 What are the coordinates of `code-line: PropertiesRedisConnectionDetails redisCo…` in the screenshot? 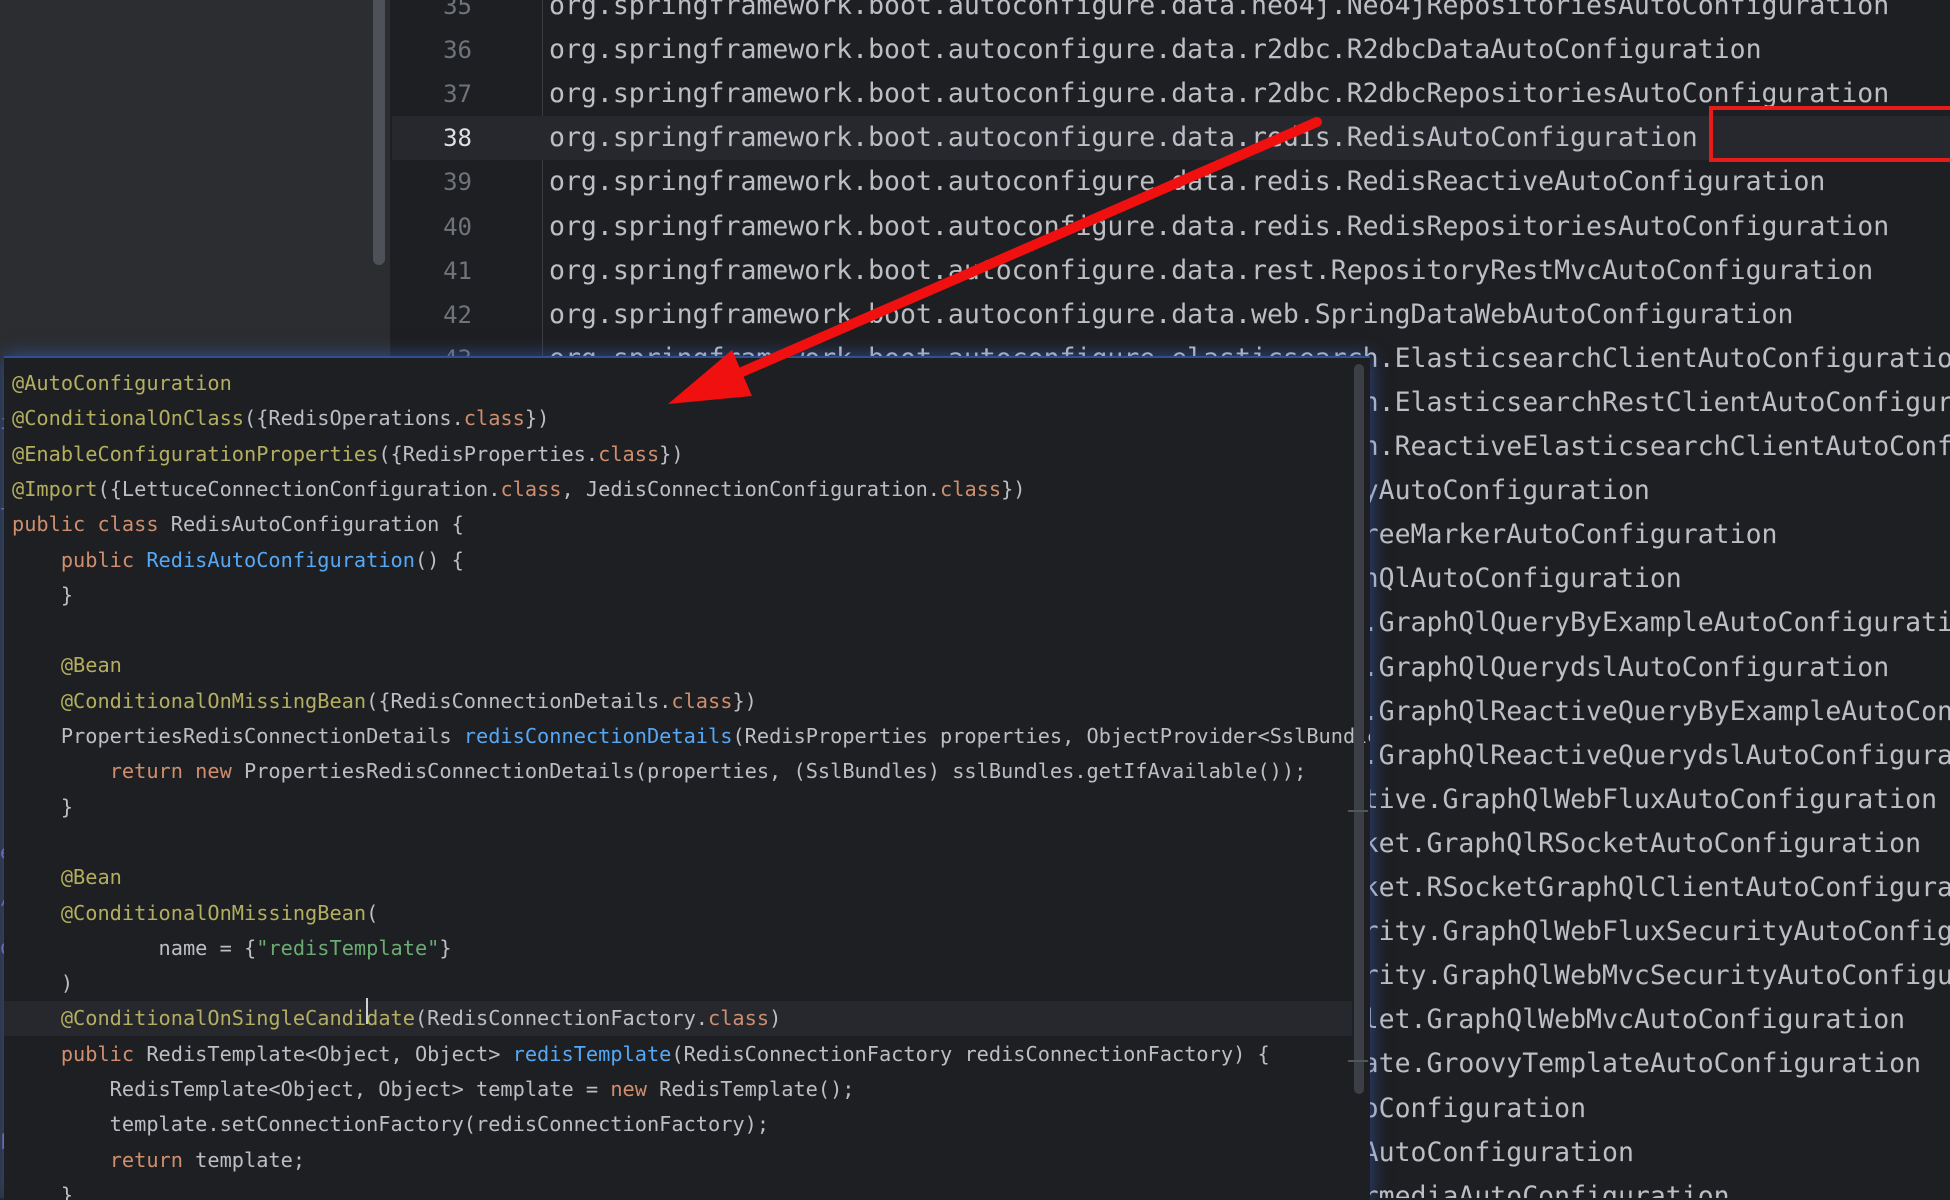 It's located at (691, 736).